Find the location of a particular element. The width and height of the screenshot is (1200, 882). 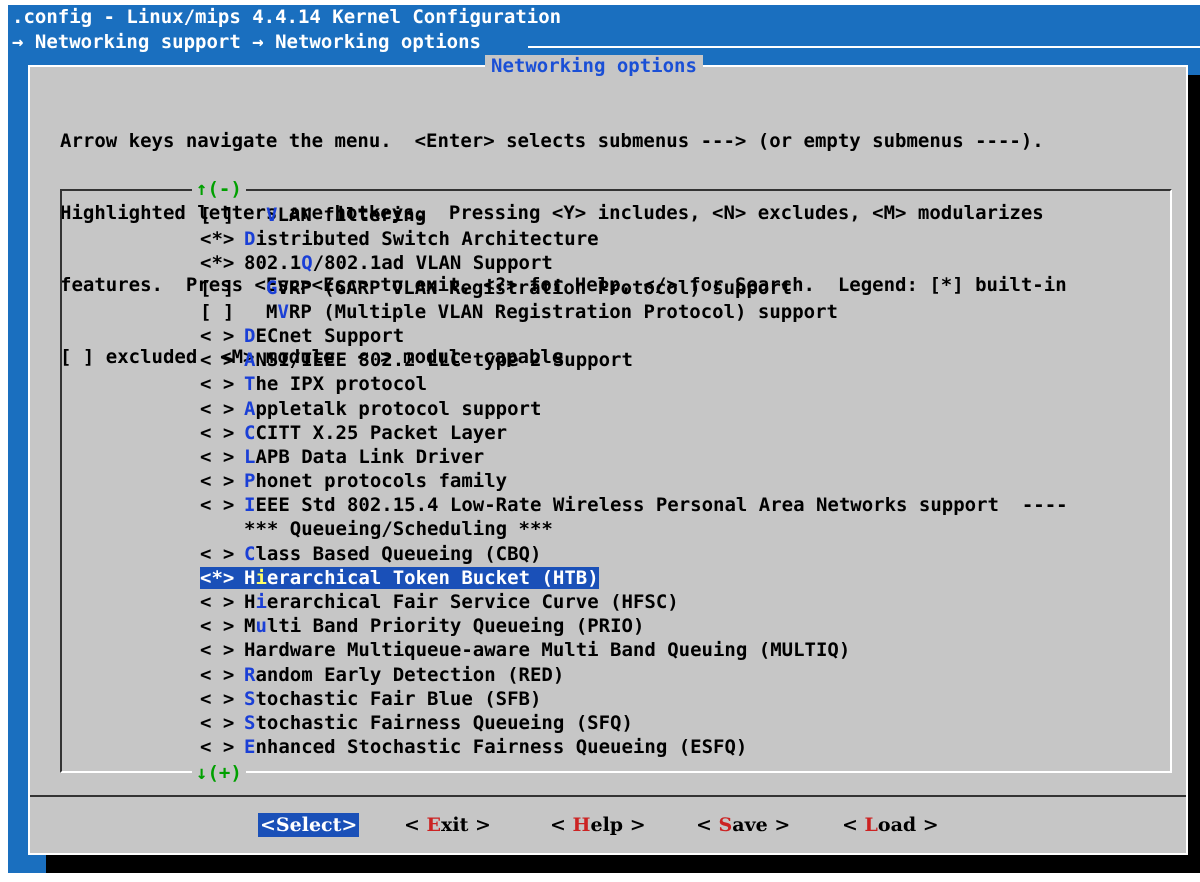

option-label: honet protocols family is located at coordinates (381, 481).